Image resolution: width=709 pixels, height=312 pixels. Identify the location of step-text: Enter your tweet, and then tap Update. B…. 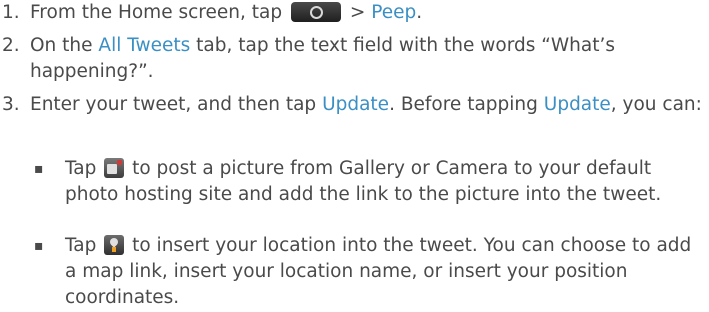
(366, 104).